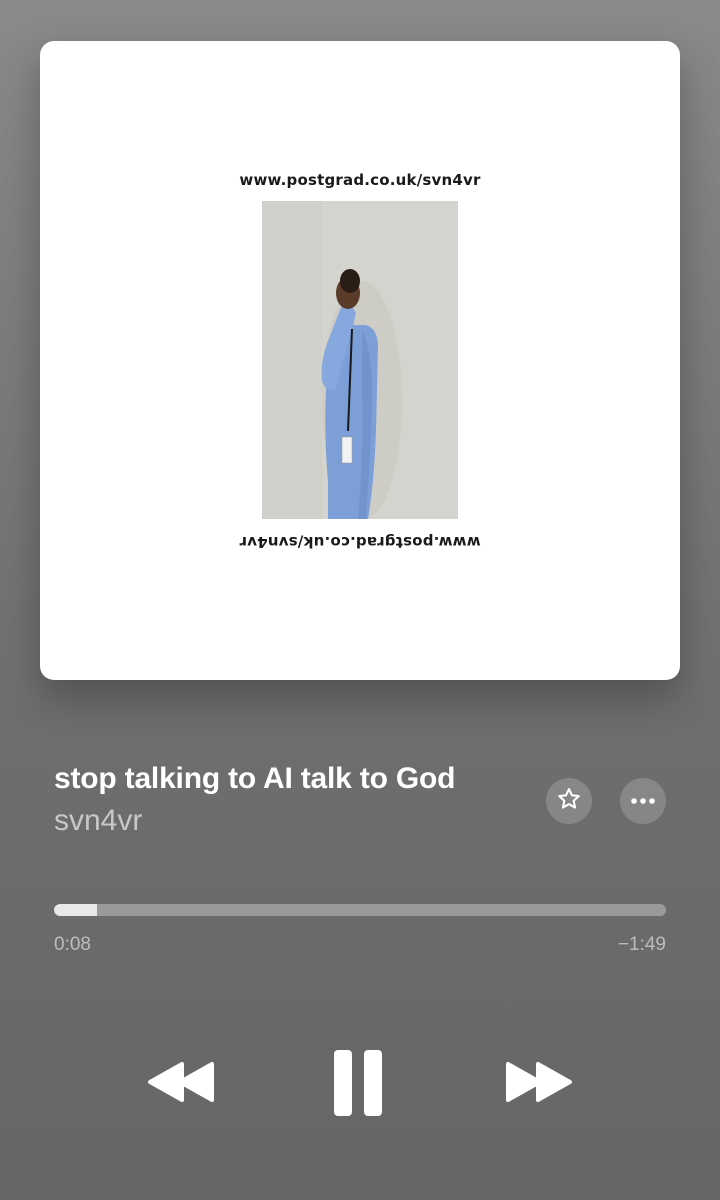 This screenshot has width=720, height=1200. I want to click on pause-button, so click(360, 1083).